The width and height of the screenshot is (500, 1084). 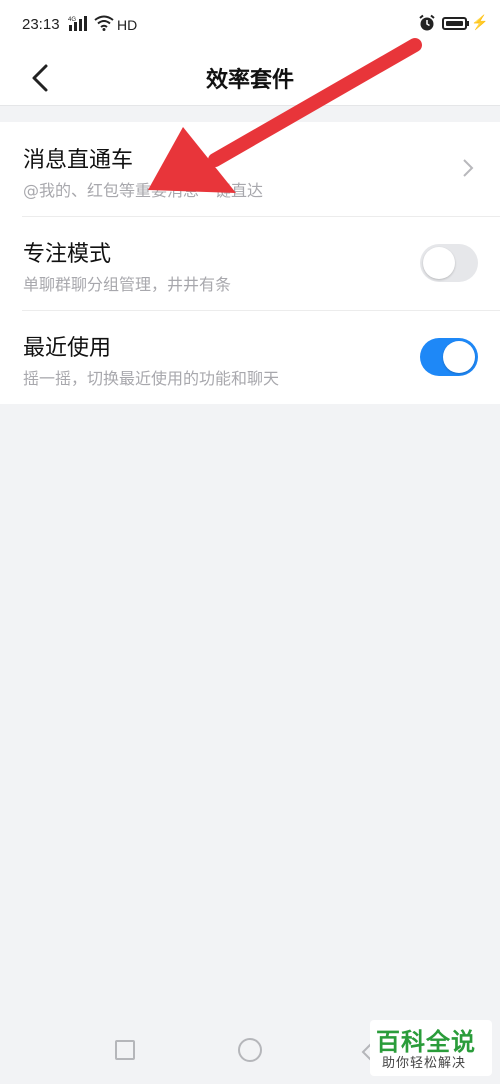 I want to click on settings-item-focus-mode: 专注模式 单聊群聊分组管理，井井有条, so click(x=250, y=263).